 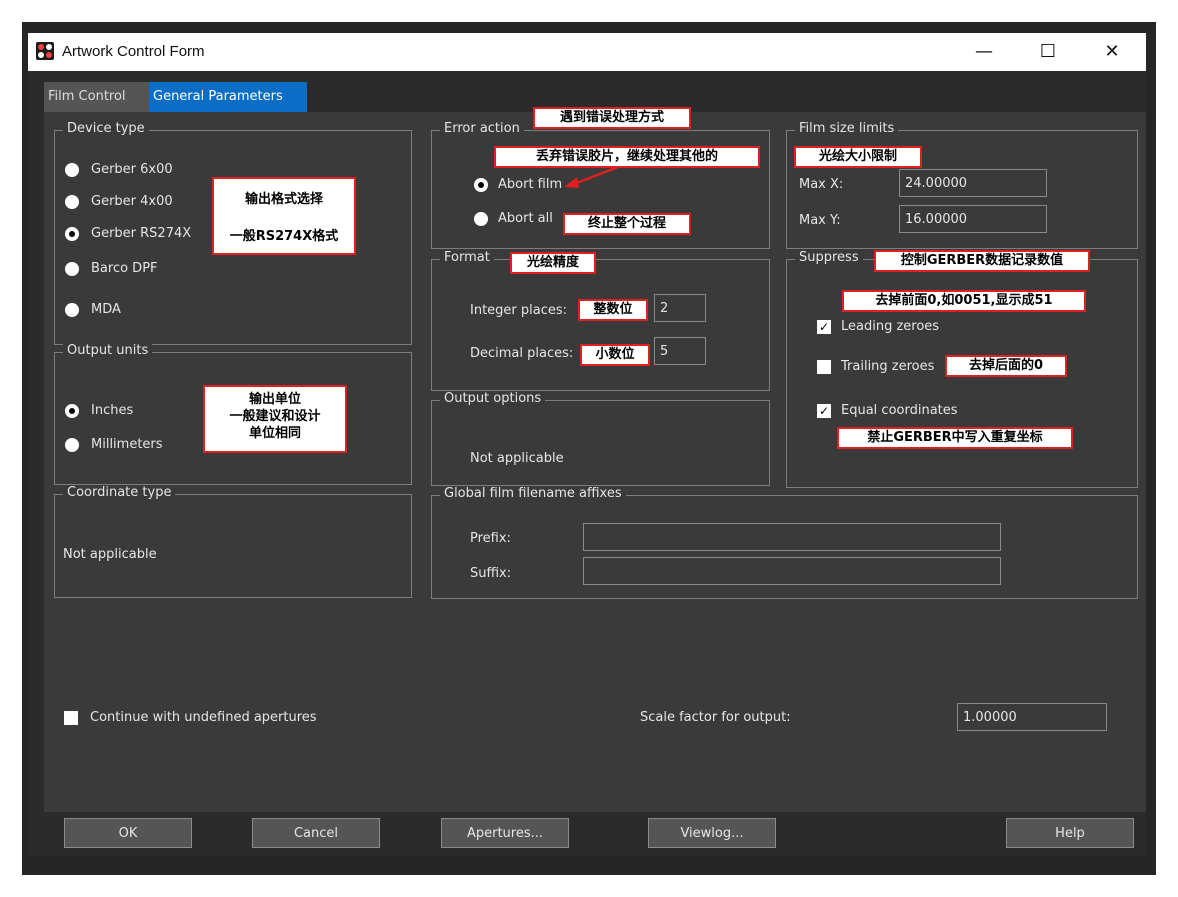 What do you see at coordinates (283, 199) in the screenshot?
I see `device-type-note-line1: 输出格式选择` at bounding box center [283, 199].